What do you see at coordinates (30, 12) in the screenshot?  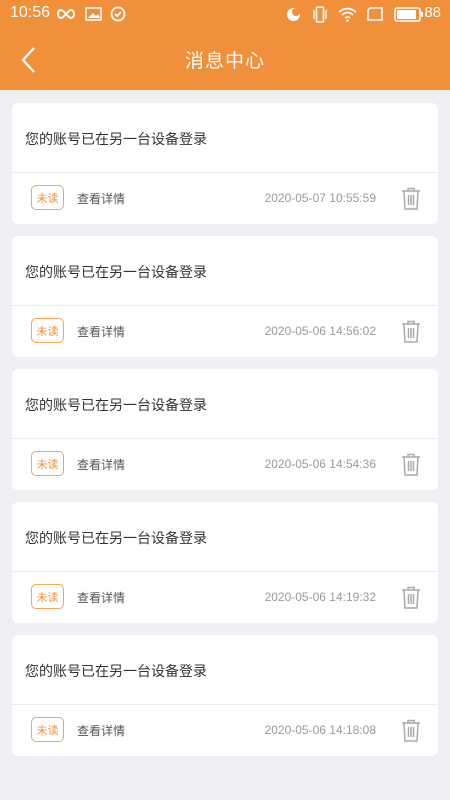 I see `status-time: 10:56` at bounding box center [30, 12].